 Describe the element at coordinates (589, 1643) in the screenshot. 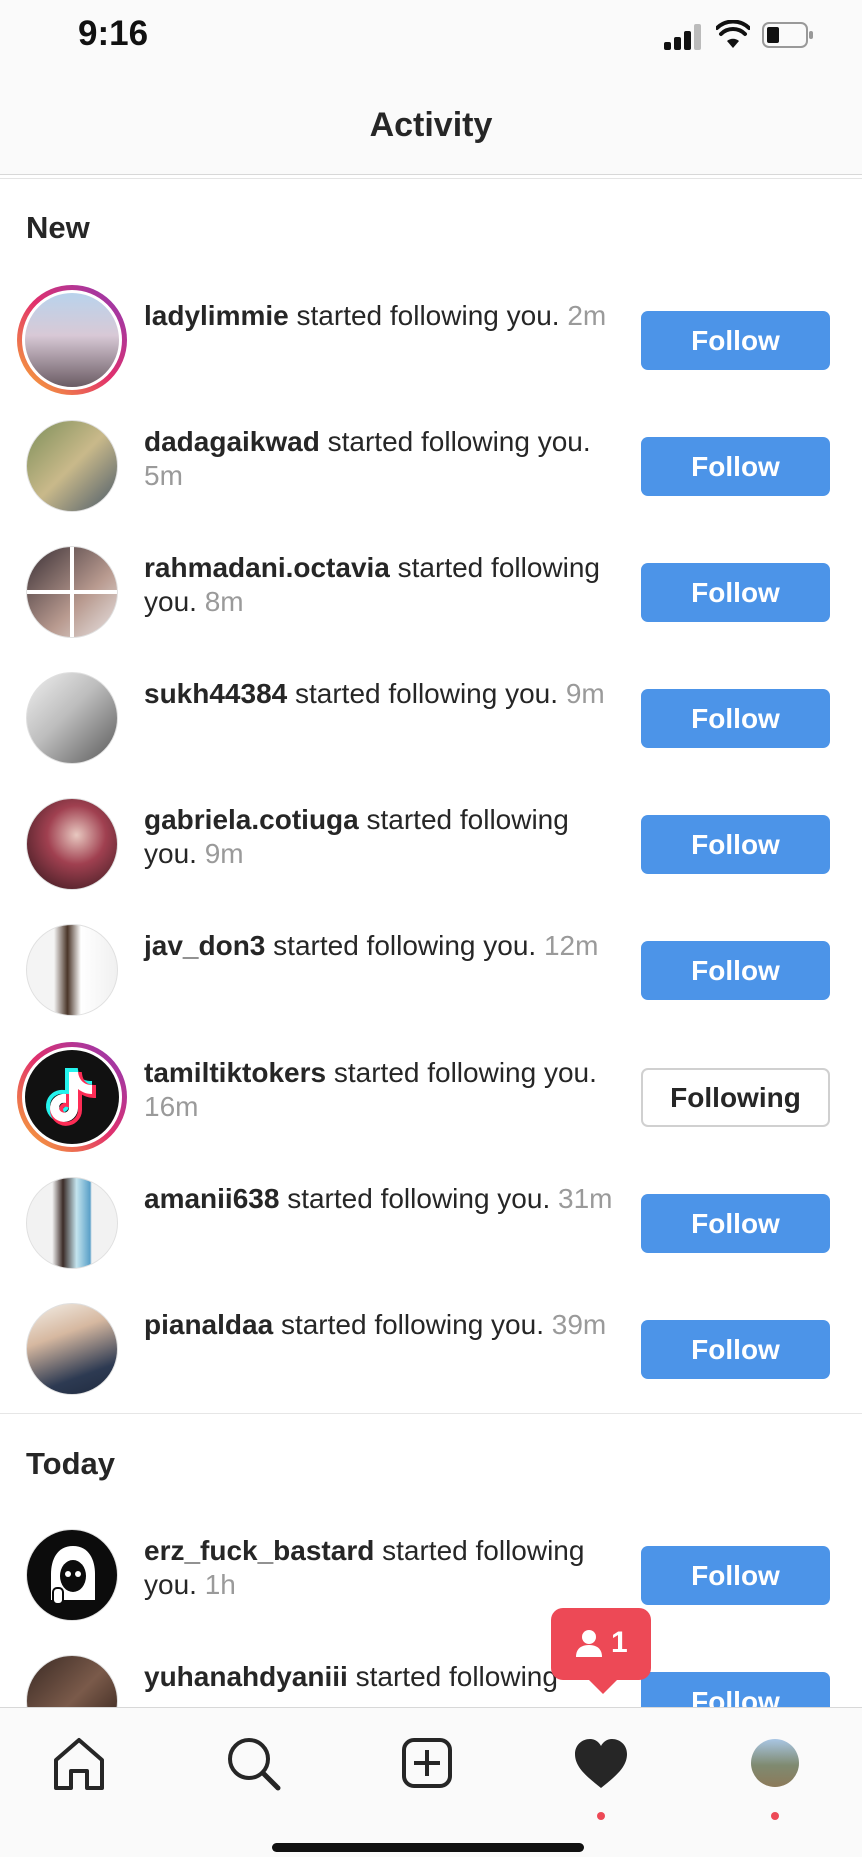

I see `person-icon` at that location.